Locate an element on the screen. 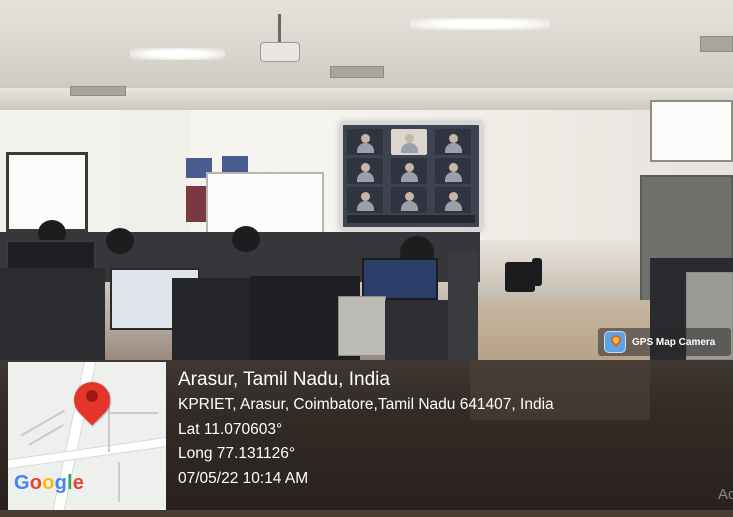  latitude-readout: Lat 11.070603° is located at coordinates (230, 429).